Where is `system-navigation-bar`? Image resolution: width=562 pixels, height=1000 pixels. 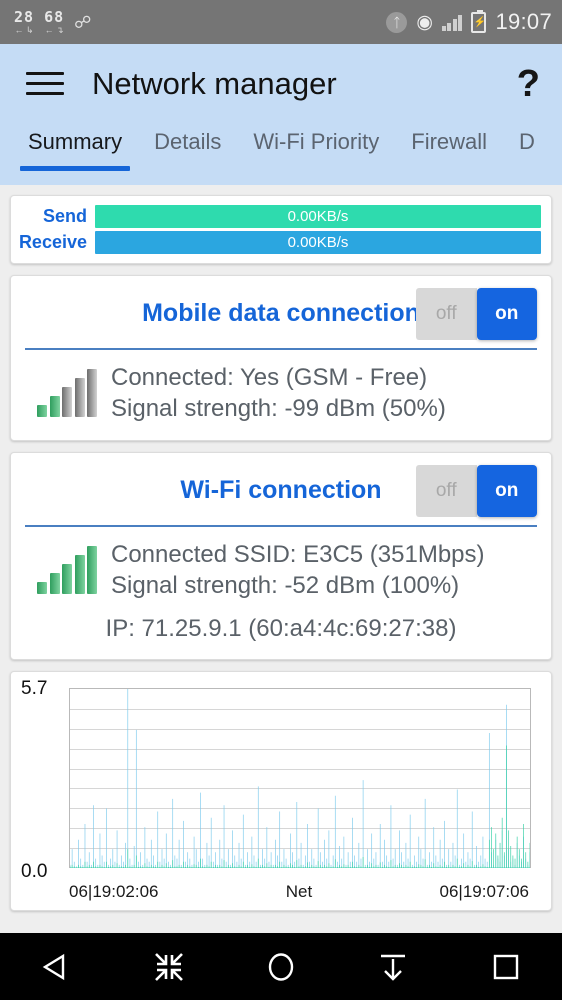
system-navigation-bar is located at coordinates (281, 966).